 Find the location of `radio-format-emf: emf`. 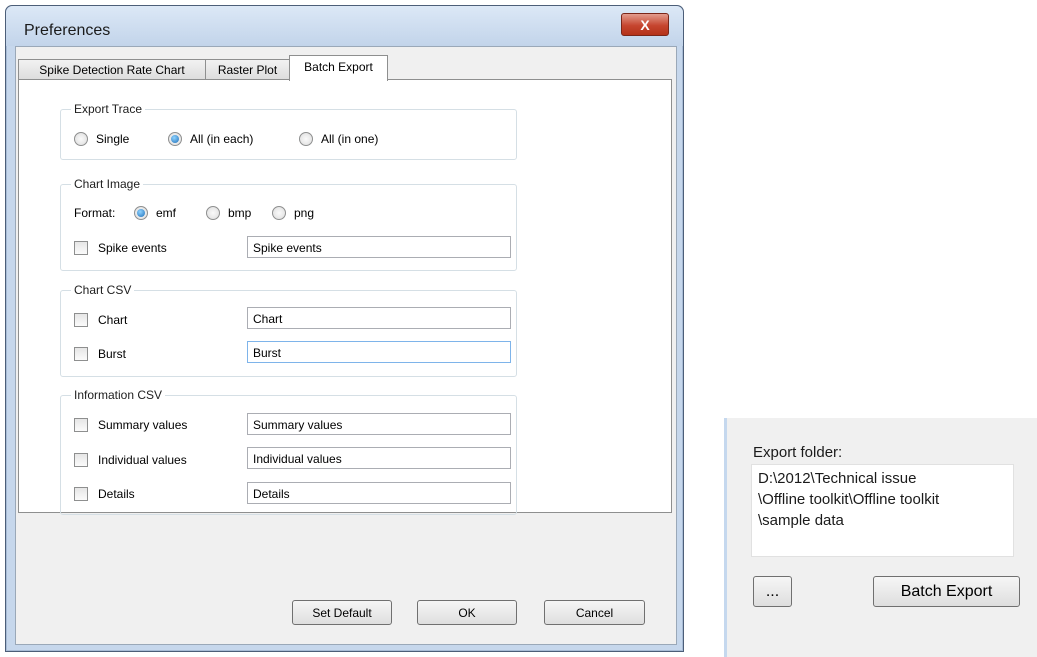

radio-format-emf: emf is located at coordinates (155, 213).